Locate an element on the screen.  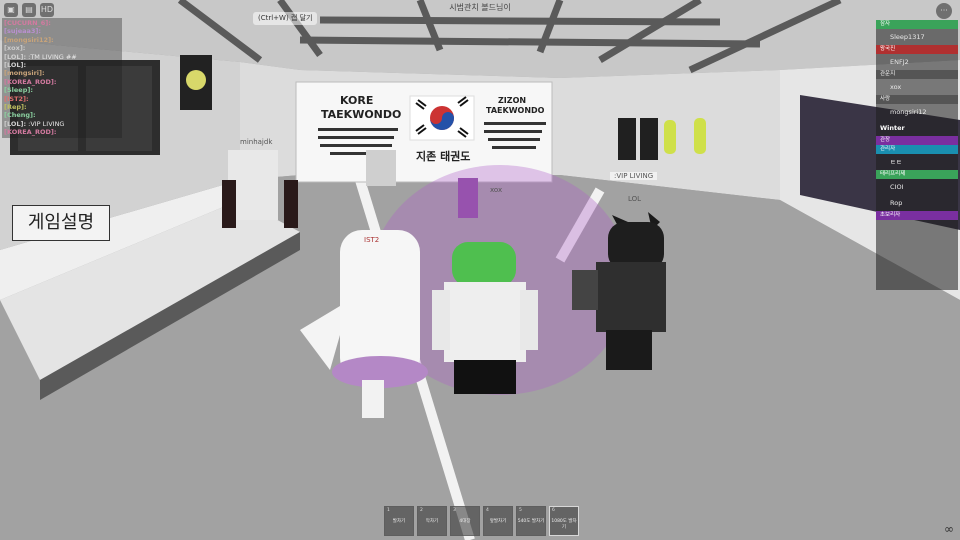
slot-label: 앞발차기 is located at coordinates (498, 521).